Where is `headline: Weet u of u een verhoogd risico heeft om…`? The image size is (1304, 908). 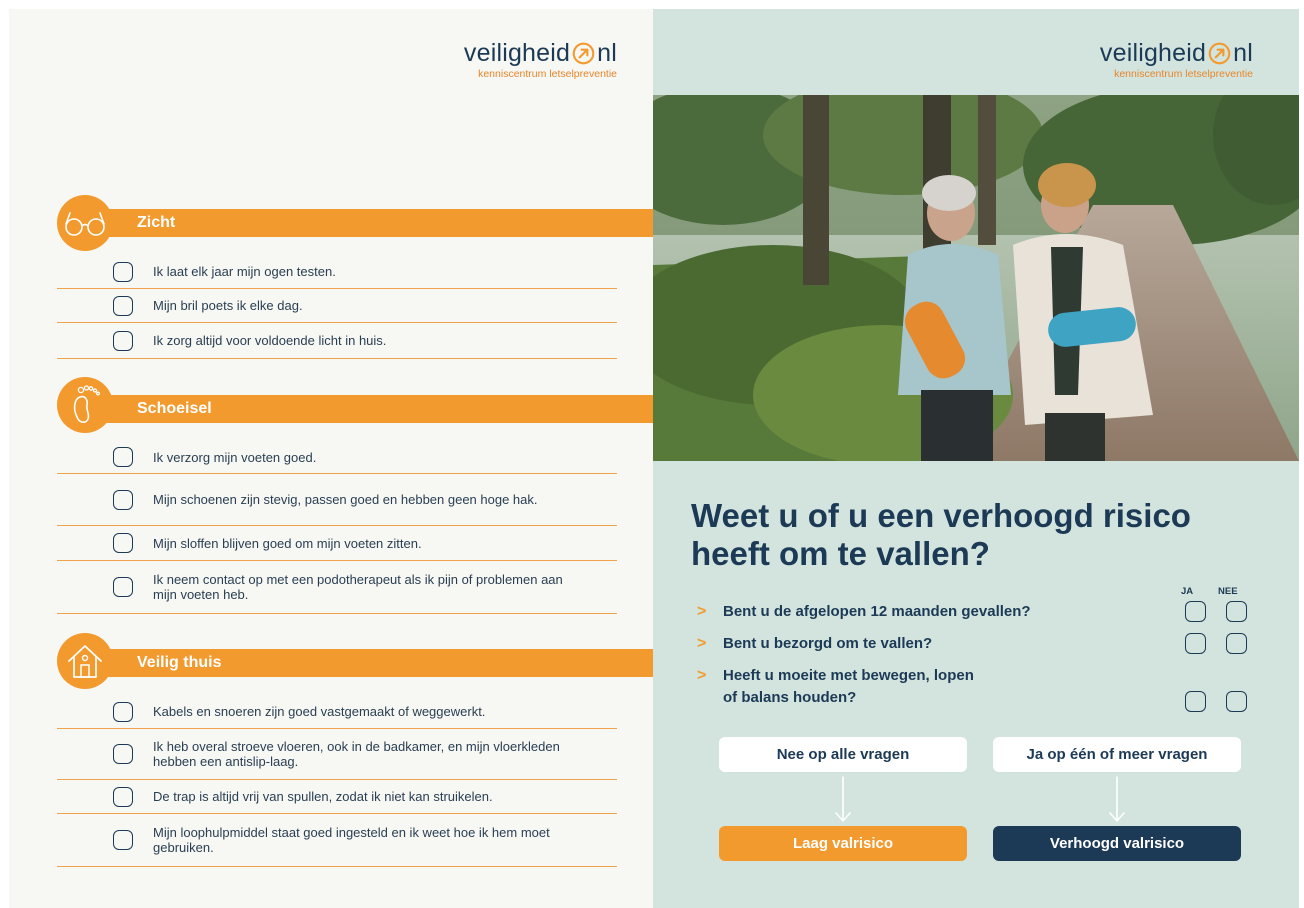
headline: Weet u of u een verhoogd risico heeft om… is located at coordinates (941, 534).